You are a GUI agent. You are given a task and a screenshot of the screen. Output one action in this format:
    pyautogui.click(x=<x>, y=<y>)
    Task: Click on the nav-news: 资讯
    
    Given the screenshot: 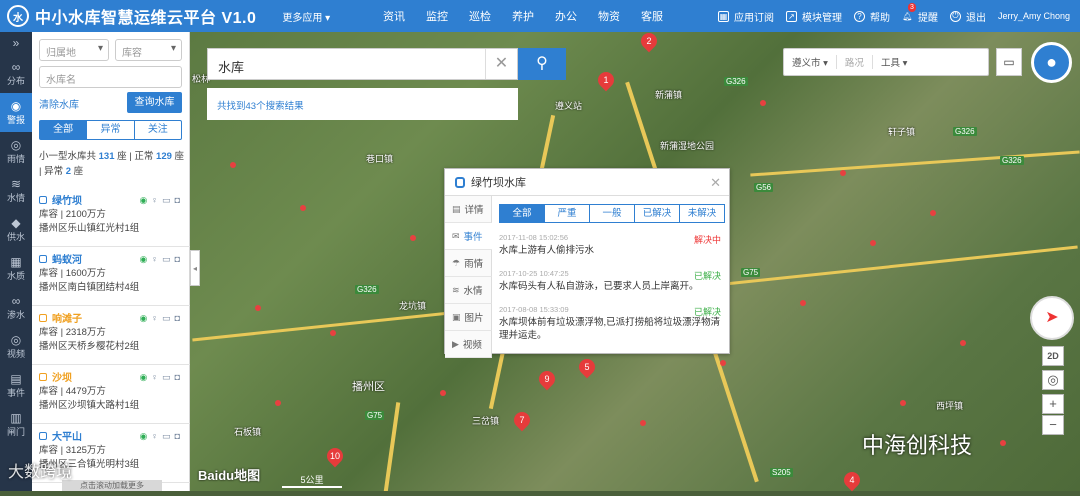 What is the action you would take?
    pyautogui.click(x=394, y=16)
    